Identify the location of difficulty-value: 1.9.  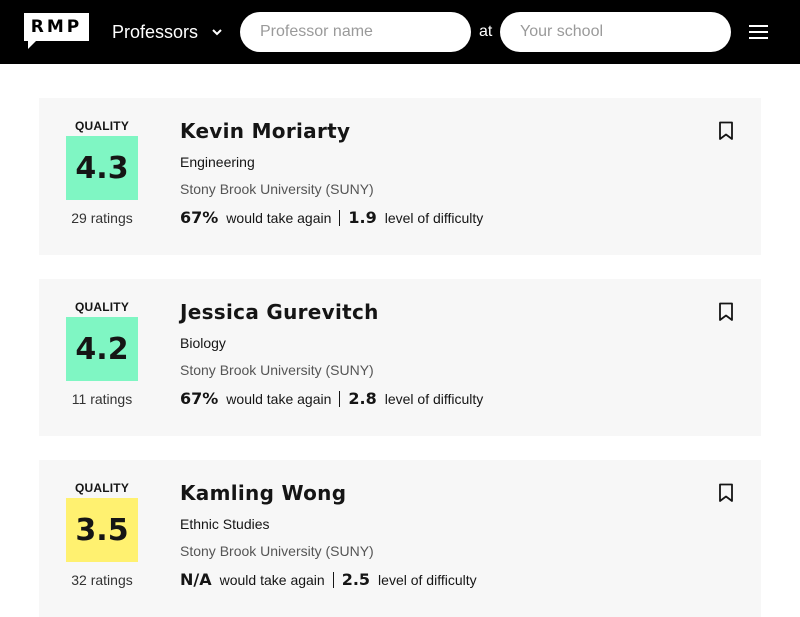
(362, 217).